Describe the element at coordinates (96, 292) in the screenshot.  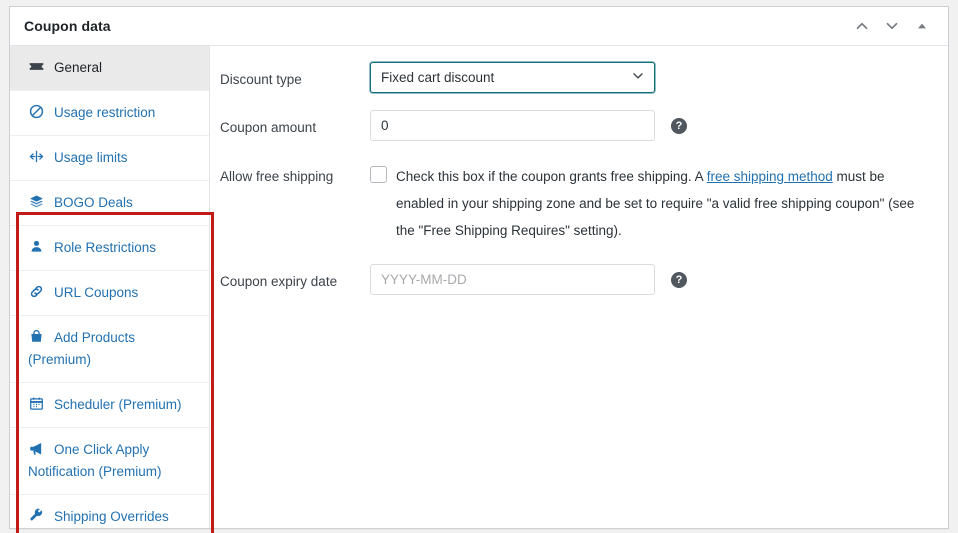
I see `sidebar-item-label: URL Coupons` at that location.